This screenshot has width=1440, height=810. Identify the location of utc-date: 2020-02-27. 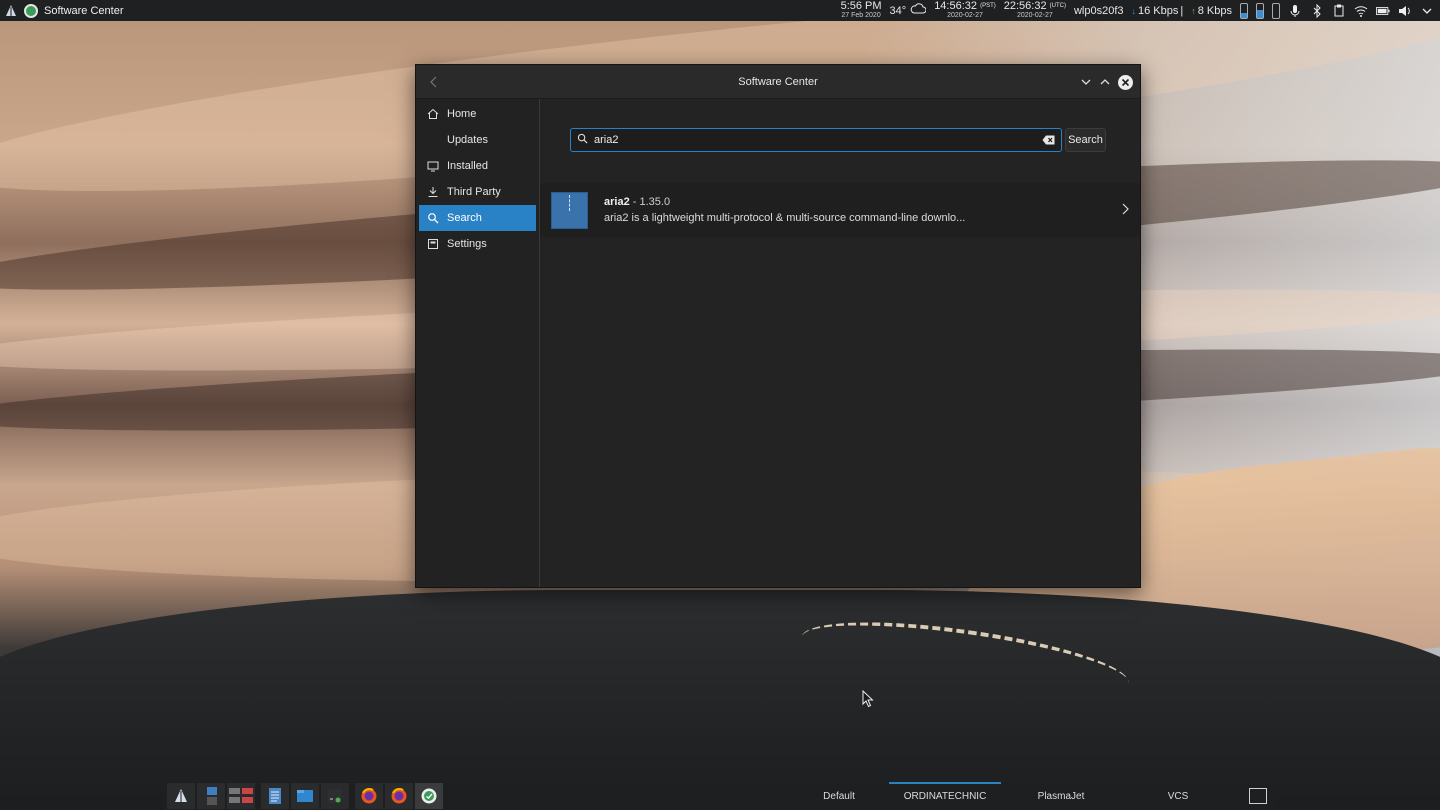
(1034, 15).